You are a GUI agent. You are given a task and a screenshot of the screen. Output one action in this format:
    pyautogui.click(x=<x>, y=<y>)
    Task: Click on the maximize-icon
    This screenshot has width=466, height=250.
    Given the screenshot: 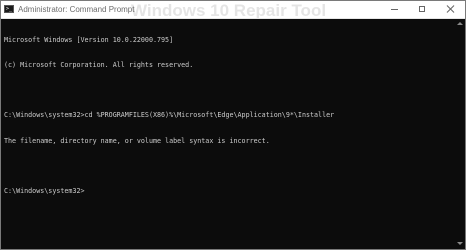 What is the action you would take?
    pyautogui.click(x=422, y=9)
    